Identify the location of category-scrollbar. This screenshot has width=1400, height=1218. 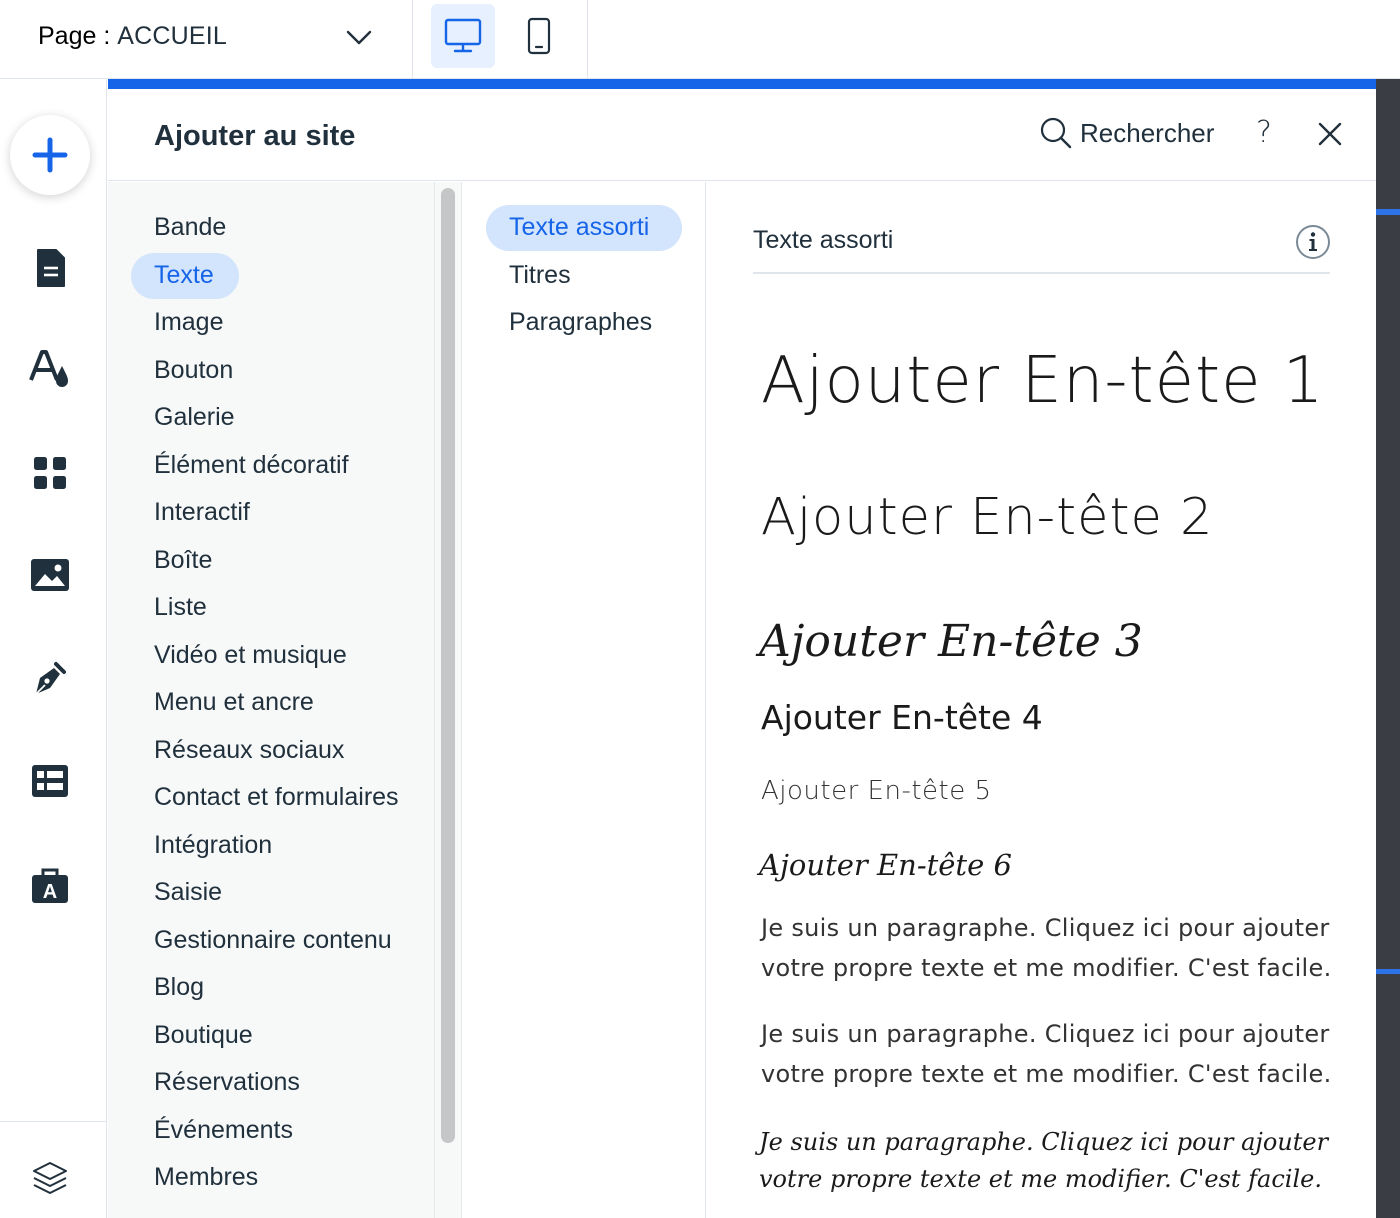
(448, 700).